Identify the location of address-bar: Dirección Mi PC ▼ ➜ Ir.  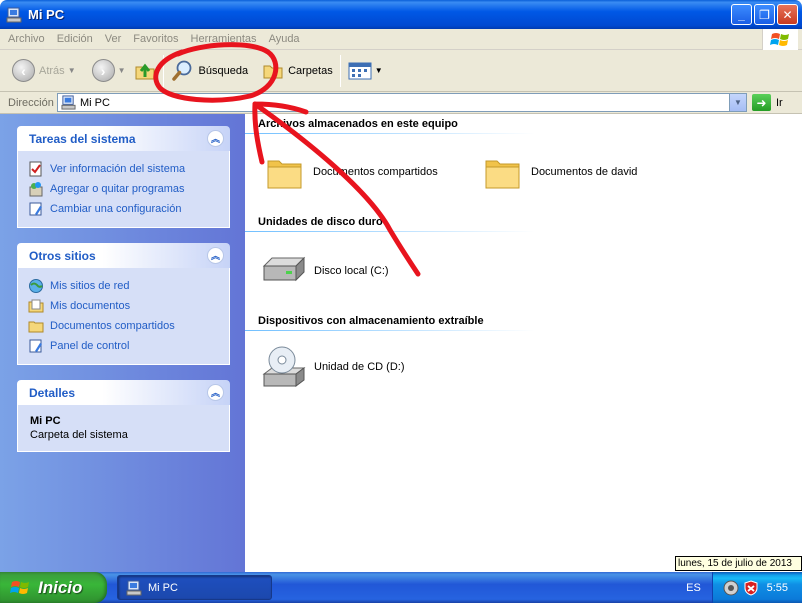
(401, 103).